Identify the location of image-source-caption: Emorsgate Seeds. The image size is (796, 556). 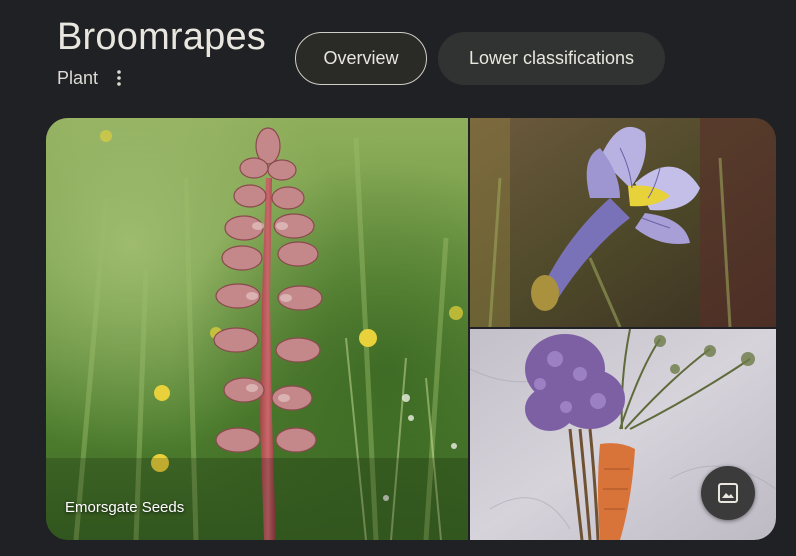
(125, 507).